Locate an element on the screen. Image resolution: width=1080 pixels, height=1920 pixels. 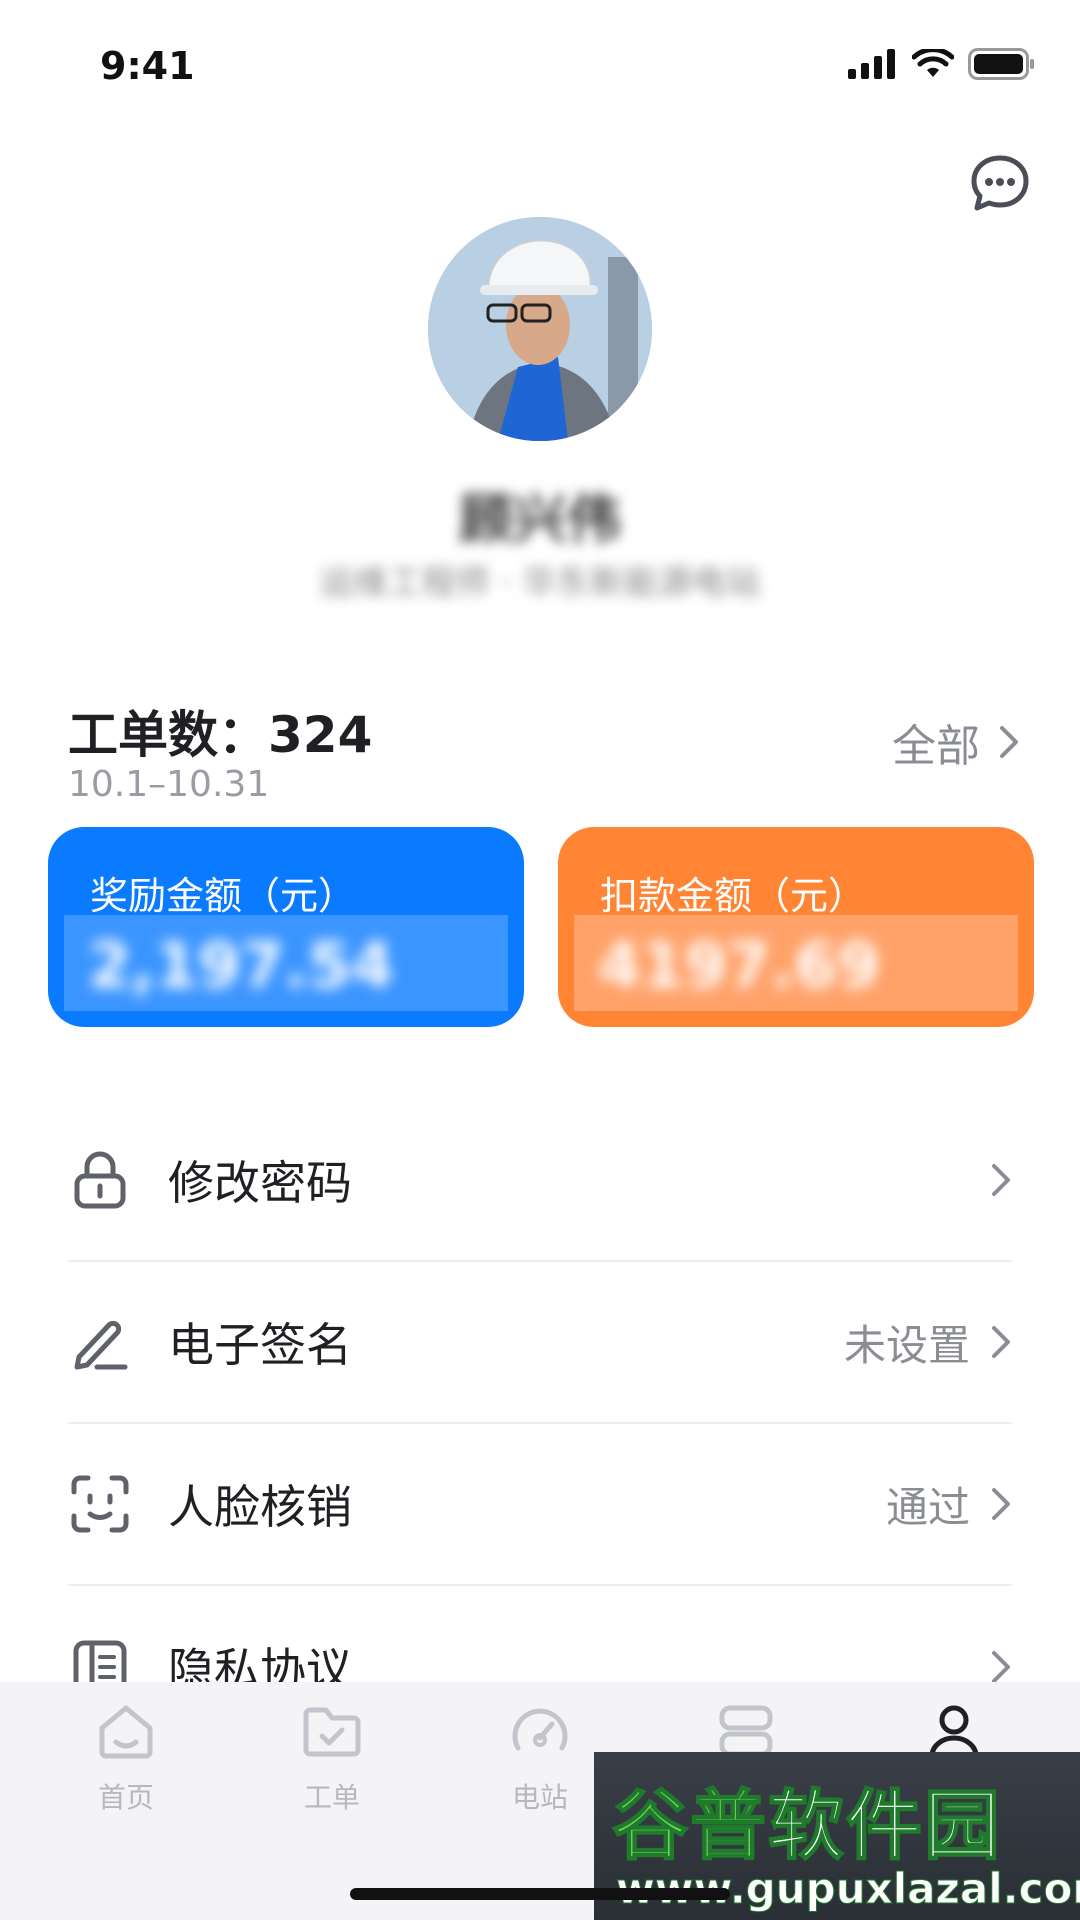
status-time: 9:41 is located at coordinates (147, 66).